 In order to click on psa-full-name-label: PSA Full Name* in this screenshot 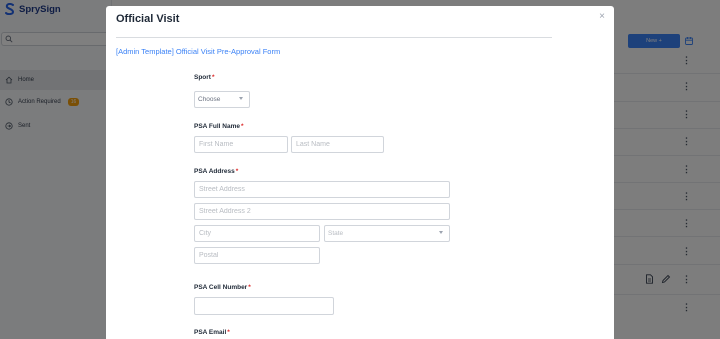, I will do `click(219, 126)`.